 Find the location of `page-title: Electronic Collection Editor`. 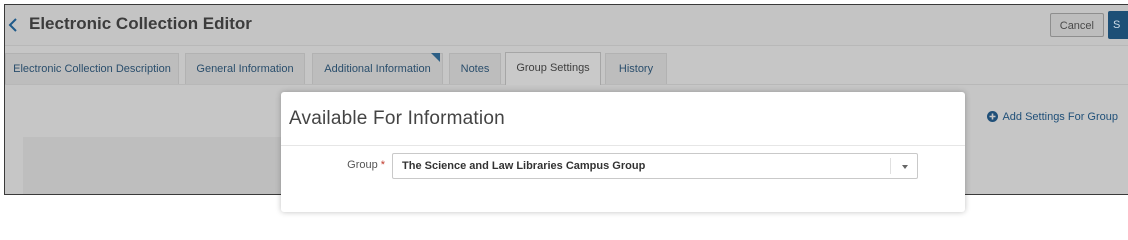

page-title: Electronic Collection Editor is located at coordinates (140, 23).